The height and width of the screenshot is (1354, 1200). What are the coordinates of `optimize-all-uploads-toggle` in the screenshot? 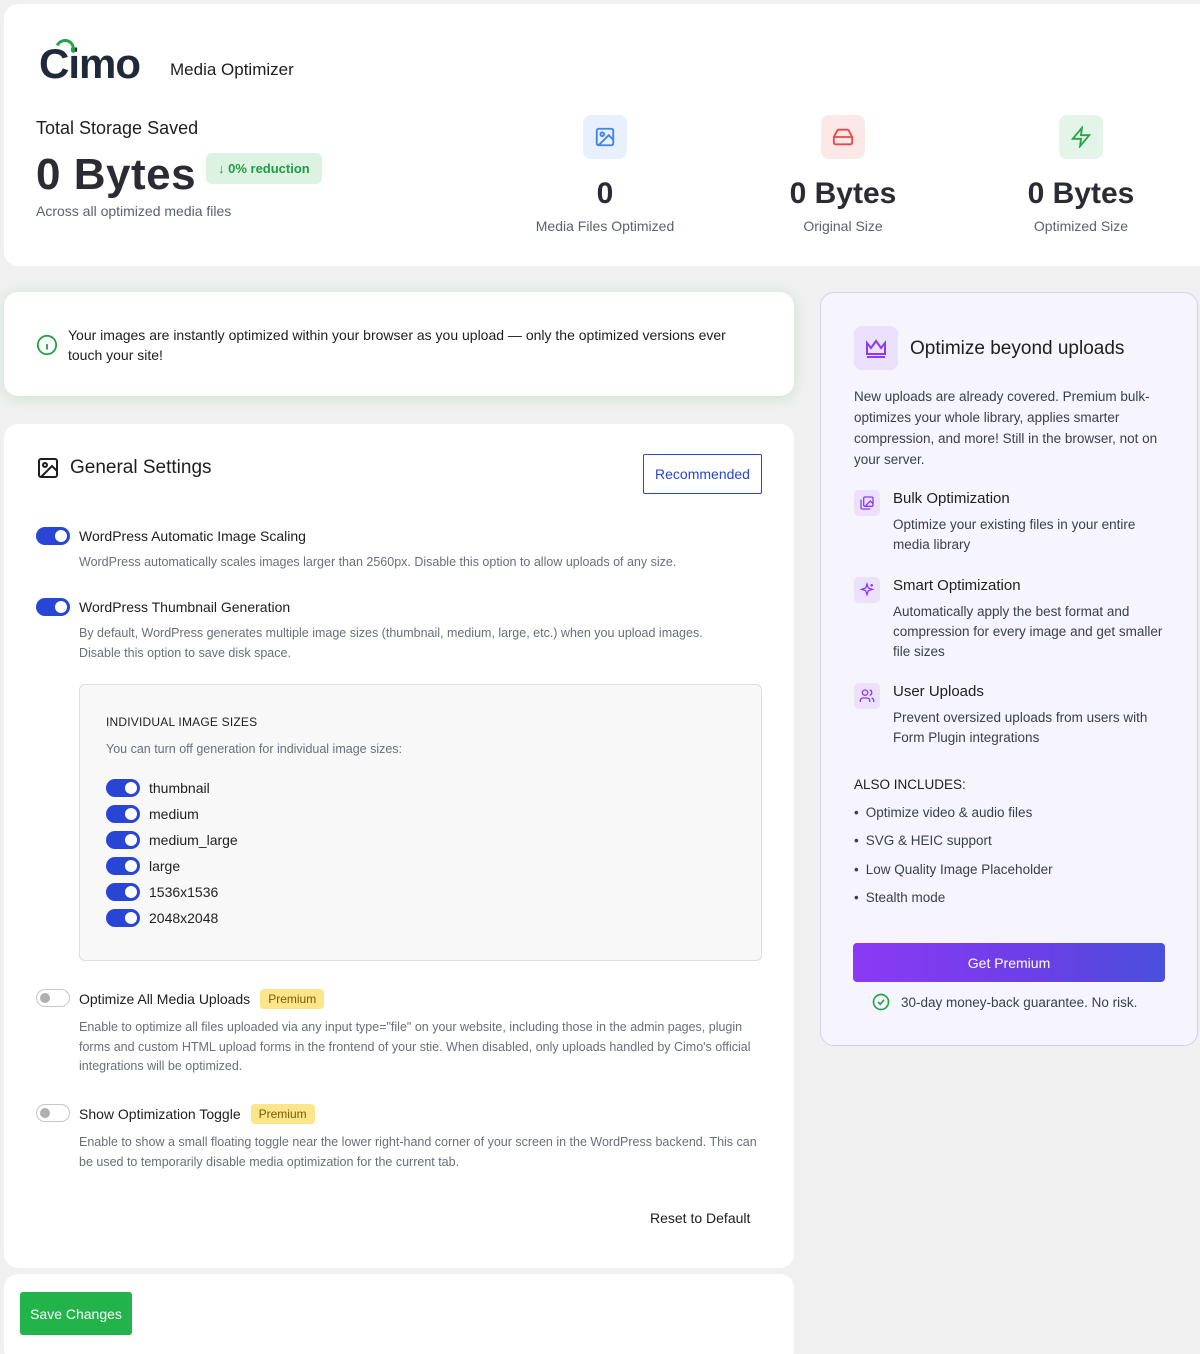 It's located at (53, 998).